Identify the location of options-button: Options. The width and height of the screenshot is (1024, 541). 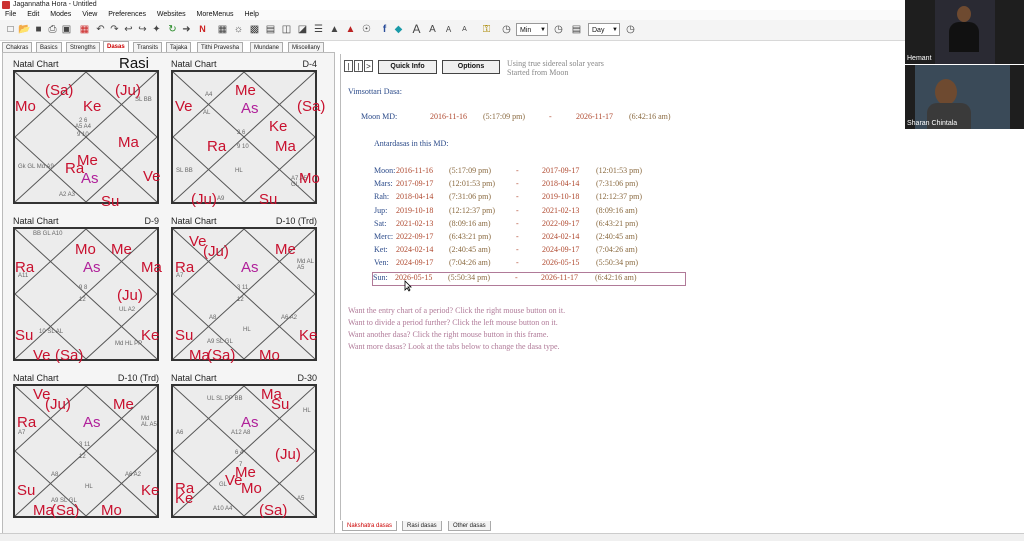
(471, 67).